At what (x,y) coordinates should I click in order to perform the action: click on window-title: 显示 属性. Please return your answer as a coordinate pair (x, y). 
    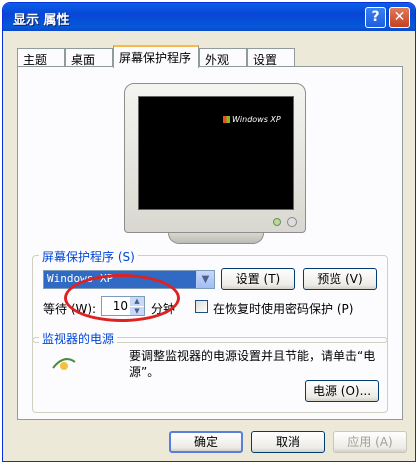
    Looking at the image, I should click on (41, 20).